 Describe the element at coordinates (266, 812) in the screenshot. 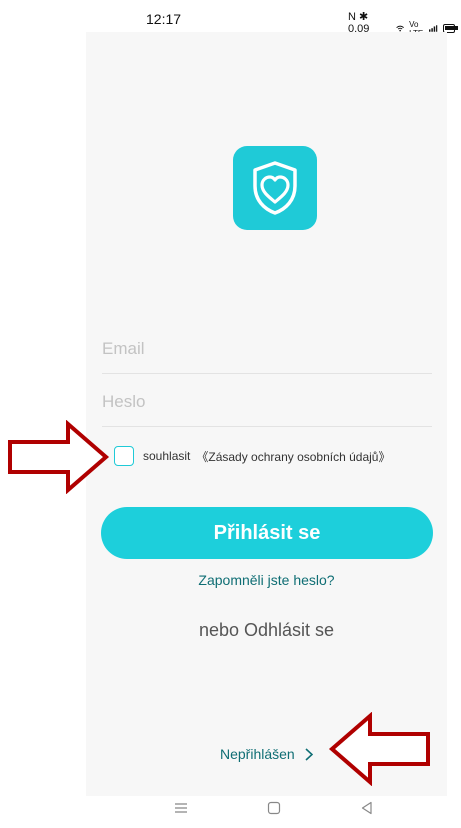

I see `system-nav-bar` at that location.